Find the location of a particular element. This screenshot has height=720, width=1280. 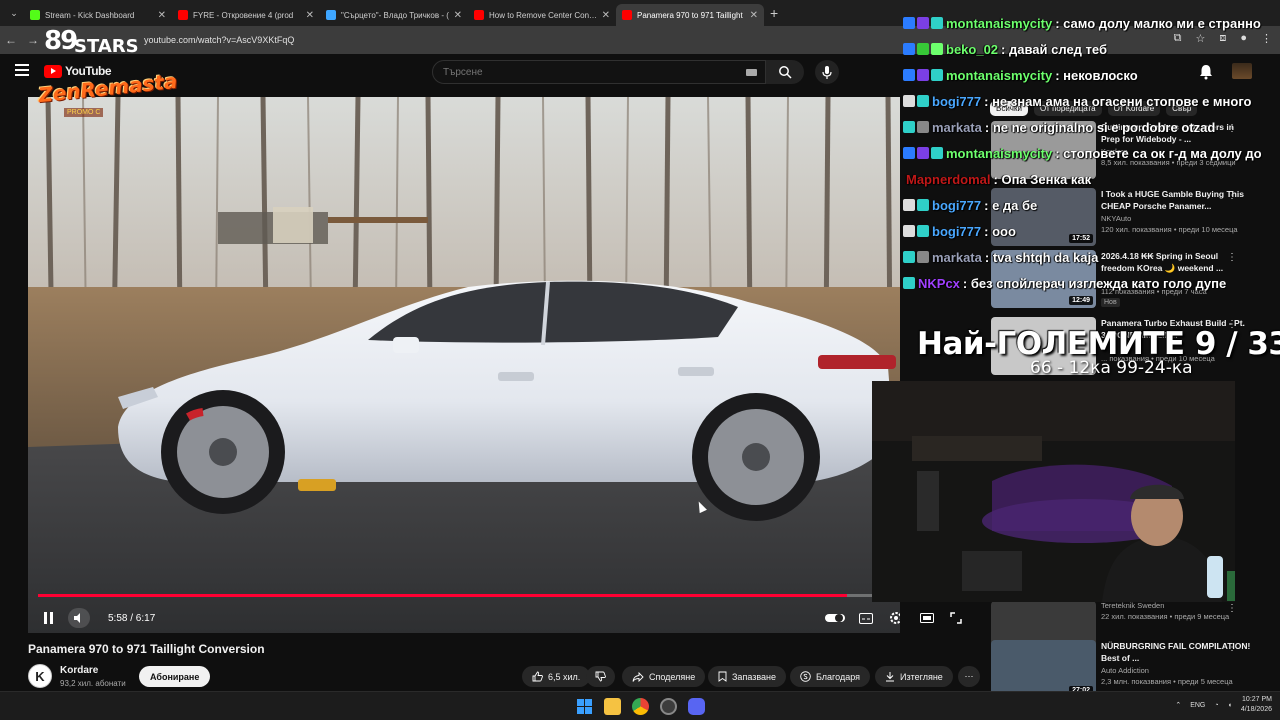

recommendation-channel: Tereteknik Sweden is located at coordinates (1132, 605).